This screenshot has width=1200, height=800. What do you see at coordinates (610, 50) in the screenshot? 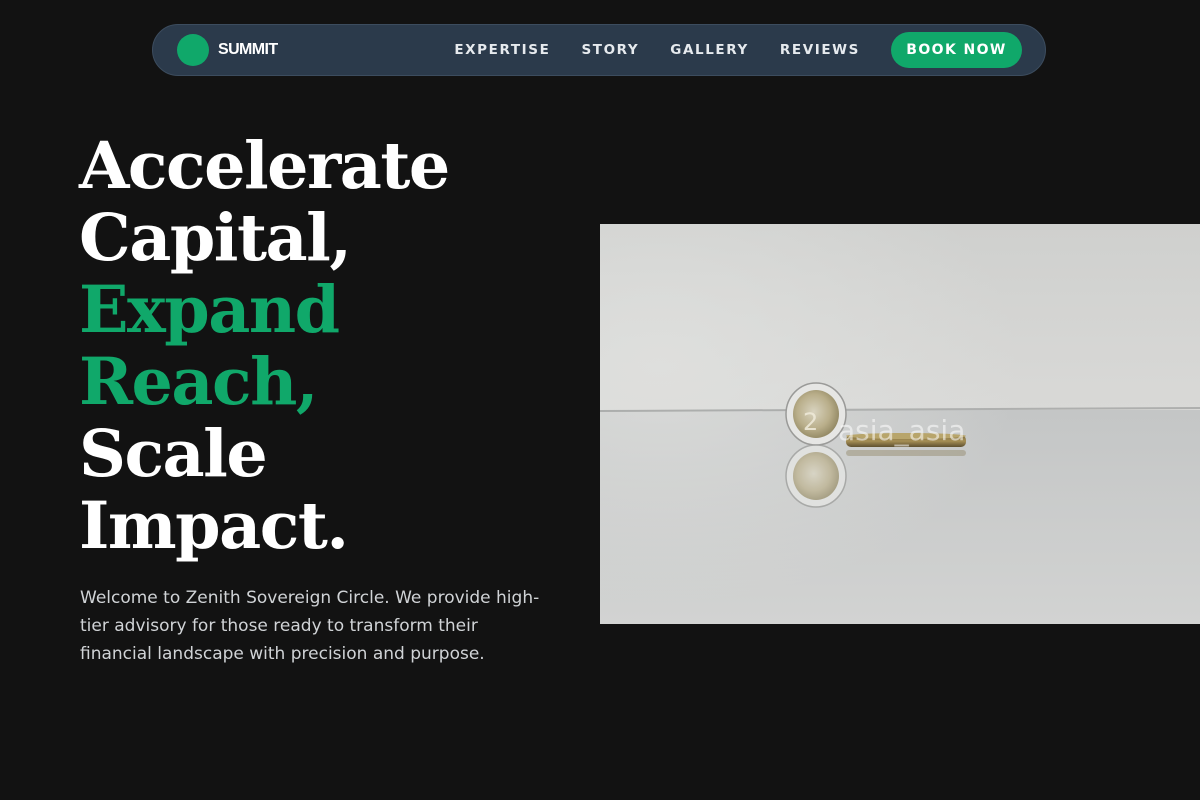
I see `nav-link-story: STORY` at bounding box center [610, 50].